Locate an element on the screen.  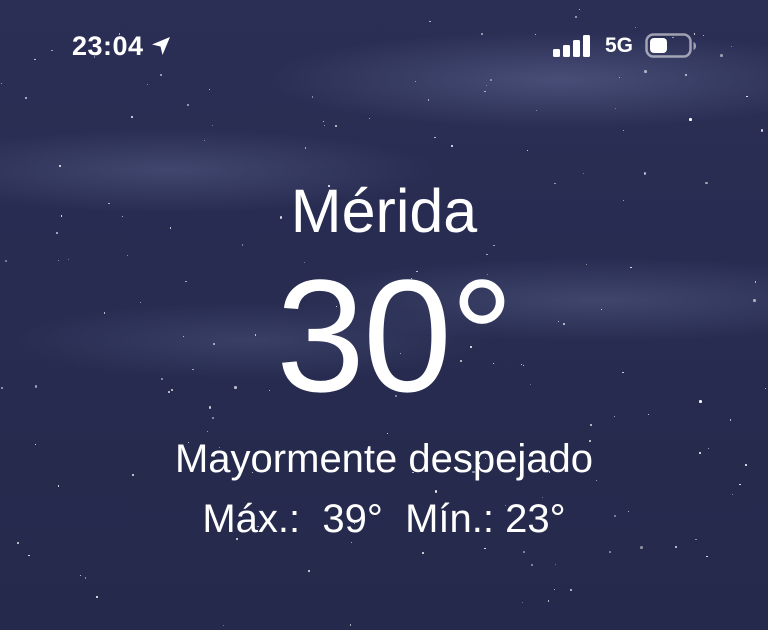
low-label: Mín.: is located at coordinates (450, 519).